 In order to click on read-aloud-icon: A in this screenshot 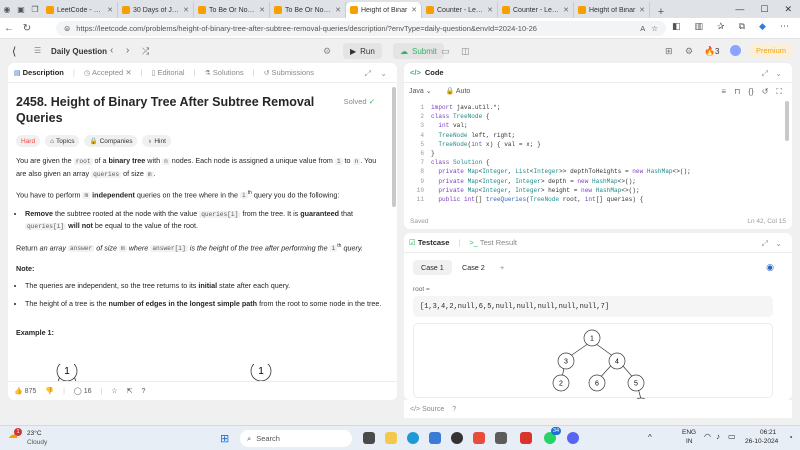, I will do `click(642, 28)`.